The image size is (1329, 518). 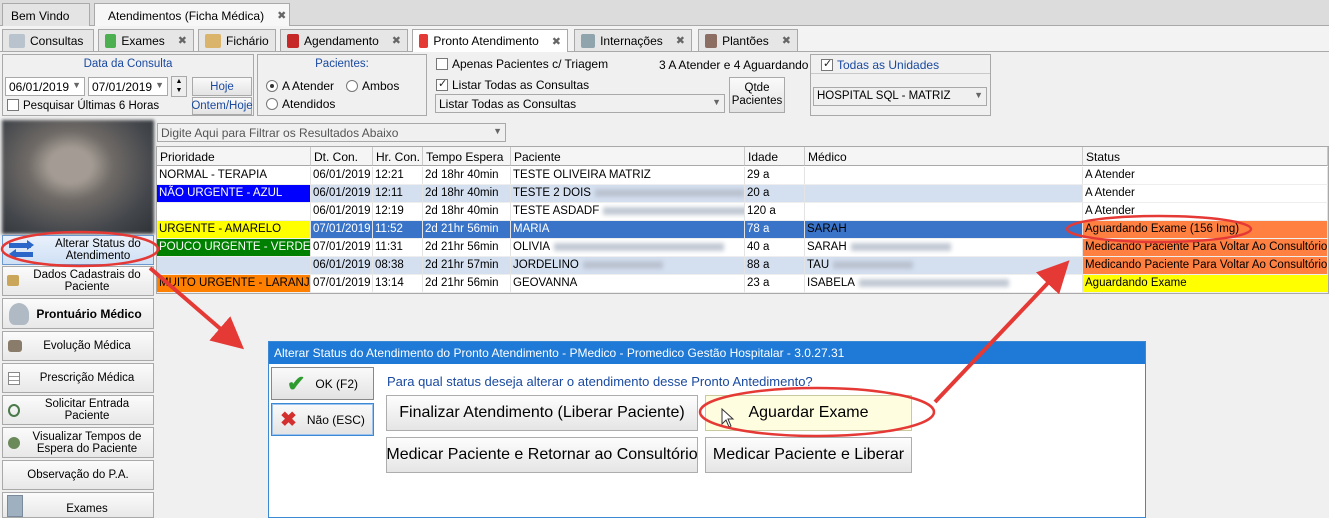 I want to click on list-all-checkbox: Listar Todas as Consultas, so click(x=512, y=84).